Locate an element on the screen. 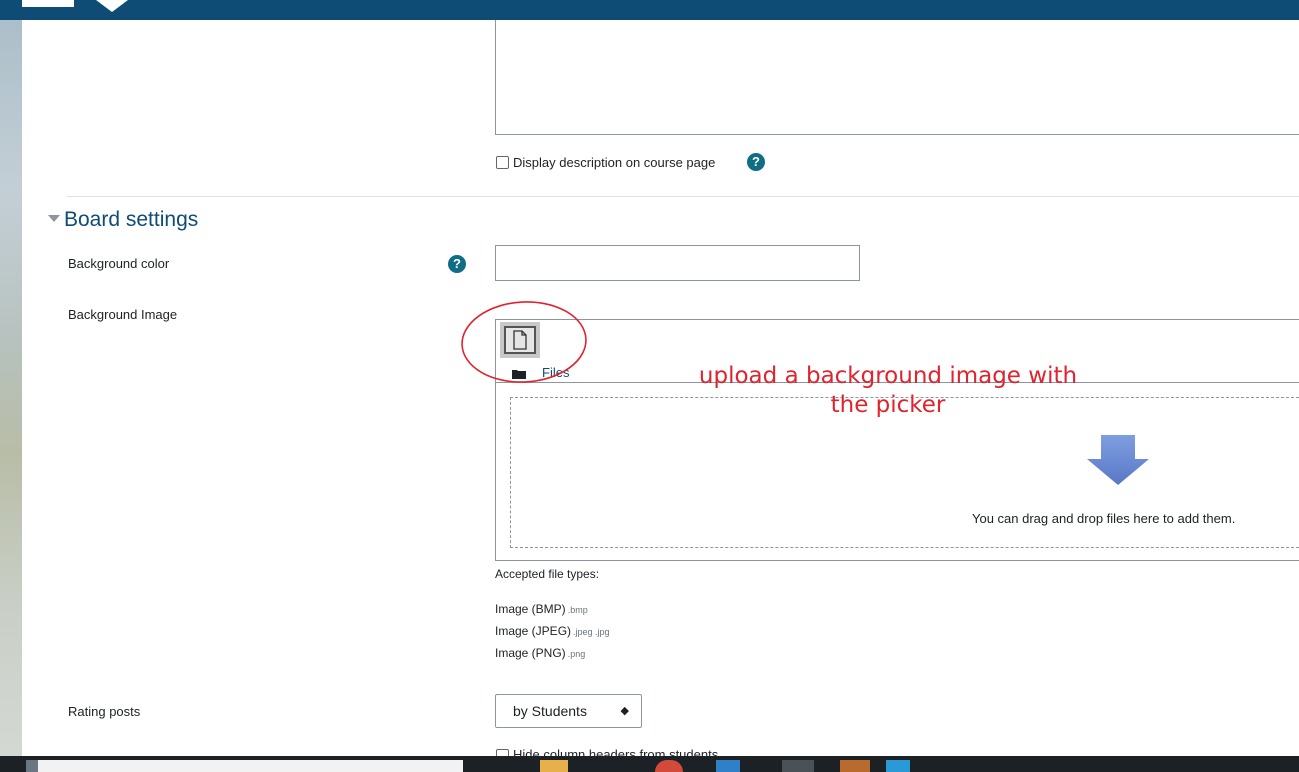  display-description-checkbox is located at coordinates (502, 162).